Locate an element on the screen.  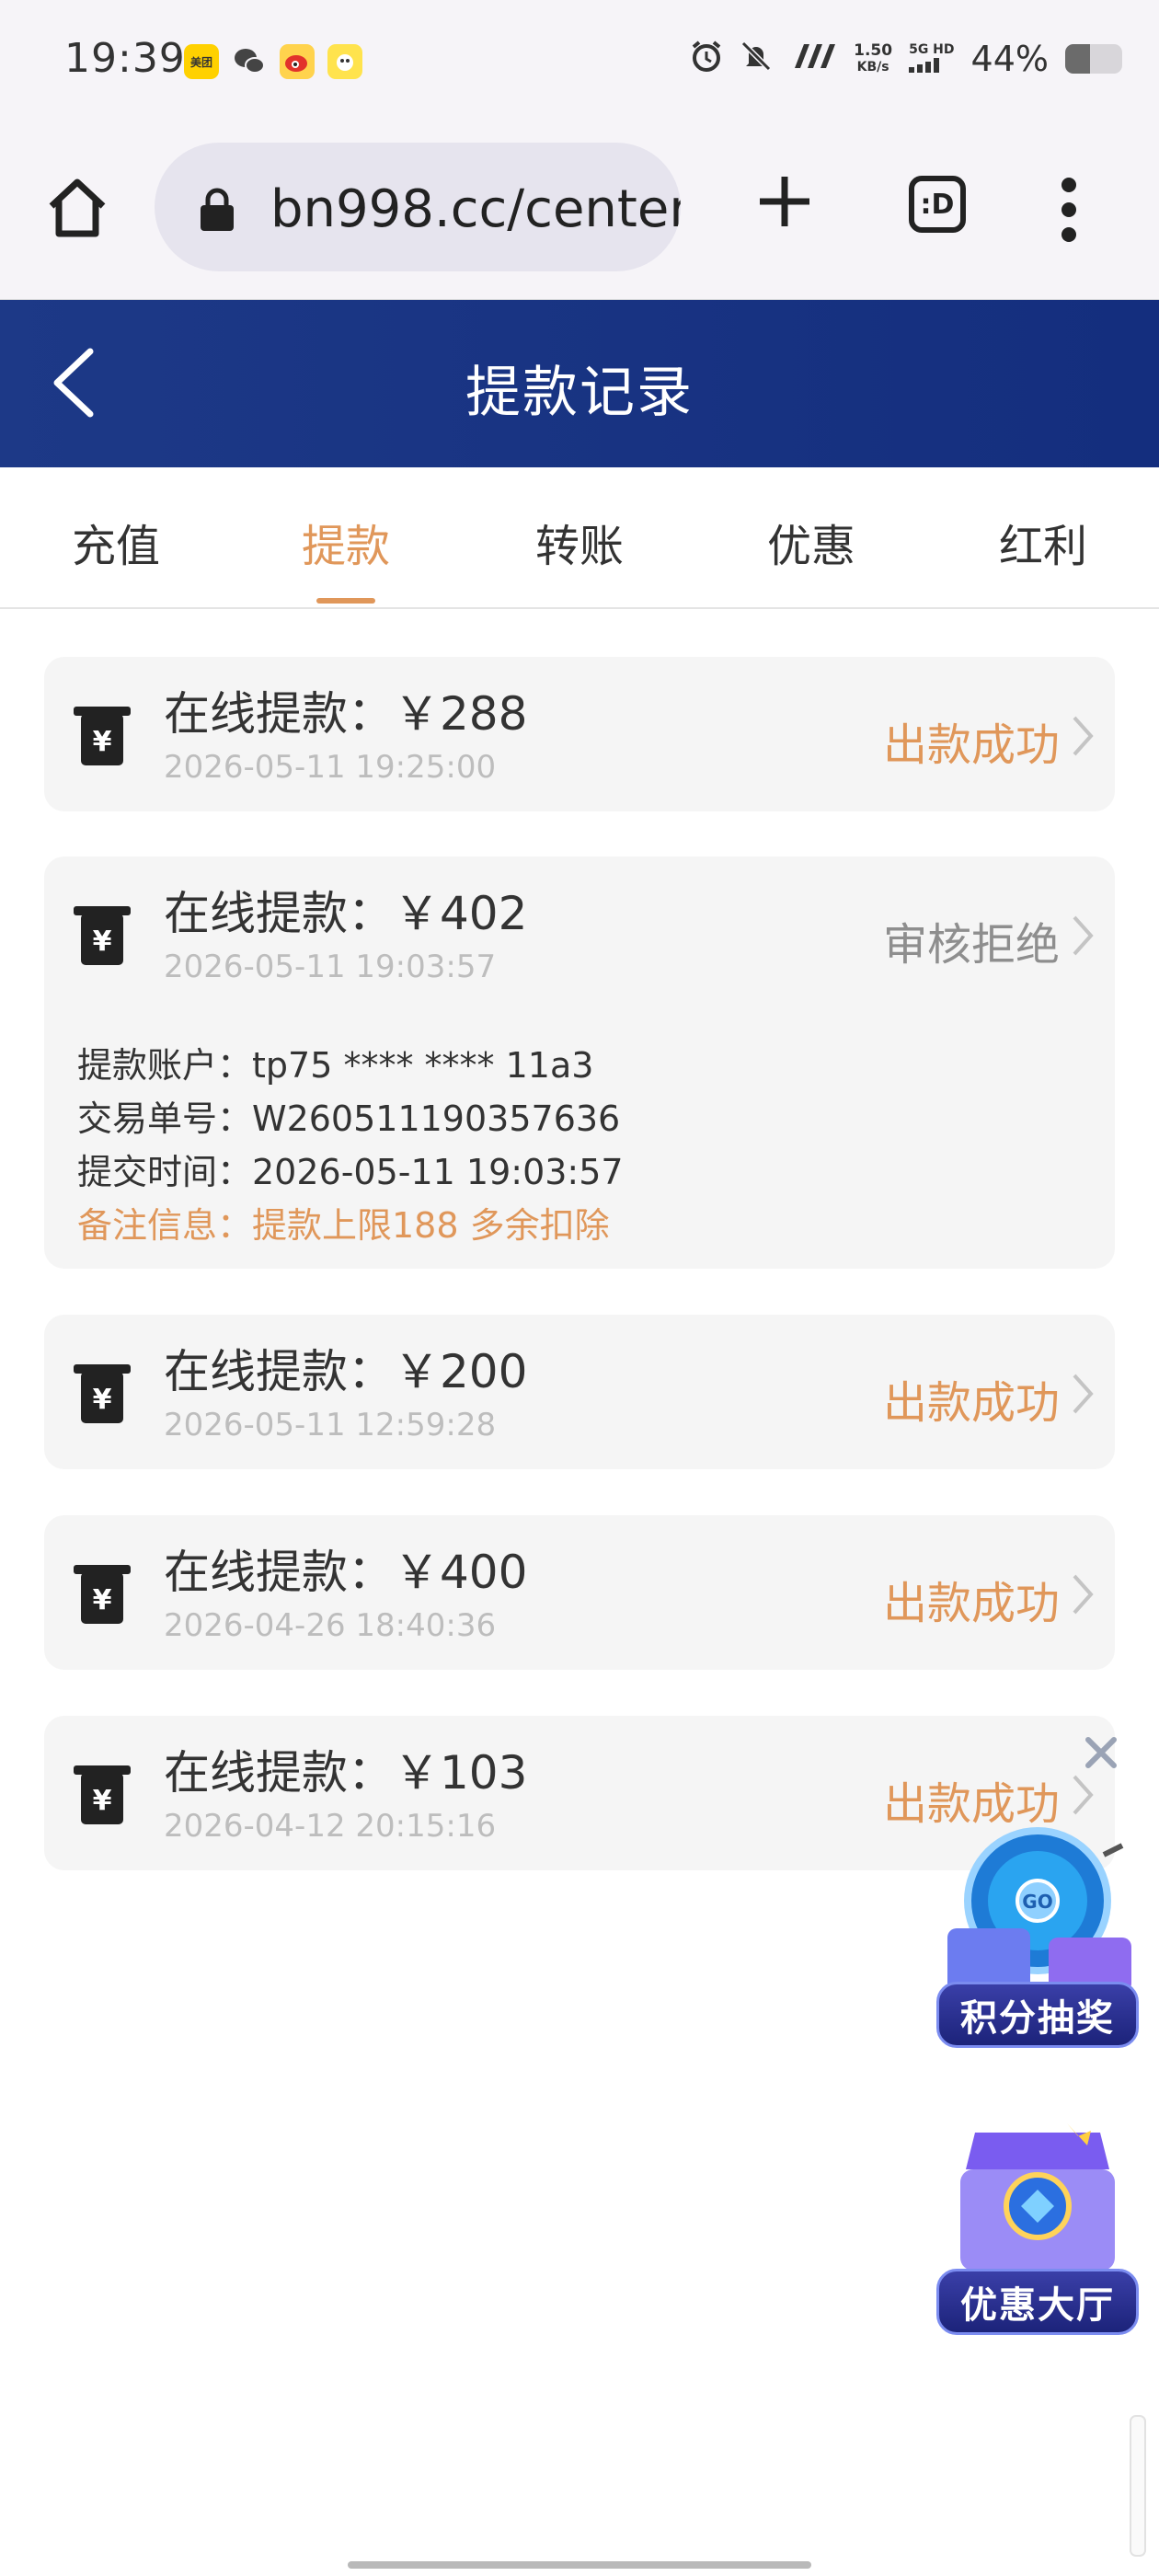
scrollbar is located at coordinates (1138, 2486).